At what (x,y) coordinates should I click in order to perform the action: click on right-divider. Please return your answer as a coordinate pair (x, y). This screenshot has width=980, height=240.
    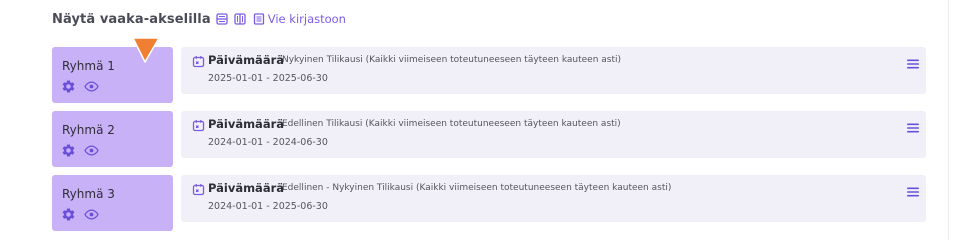
    Looking at the image, I should click on (948, 120).